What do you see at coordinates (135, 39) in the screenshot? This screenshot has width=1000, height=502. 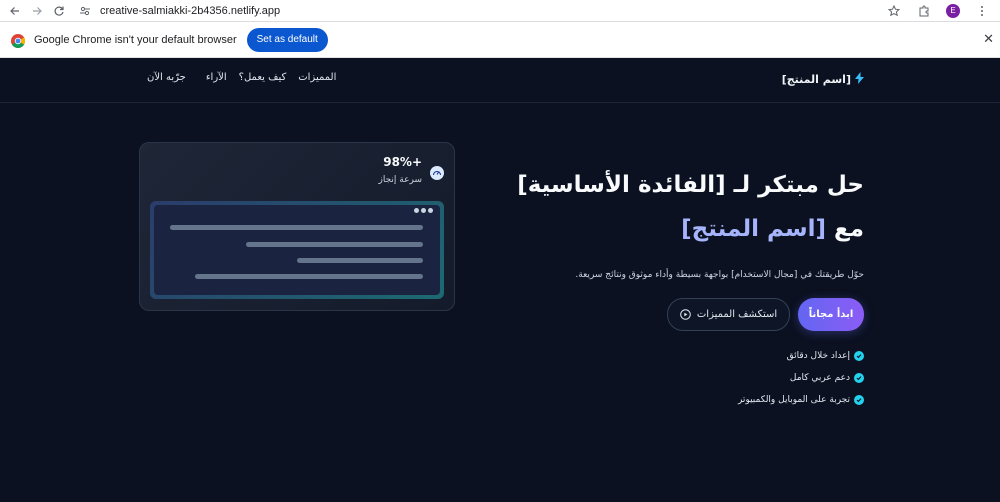 I see `infobar-message: Google Chrome isn't your default browser` at bounding box center [135, 39].